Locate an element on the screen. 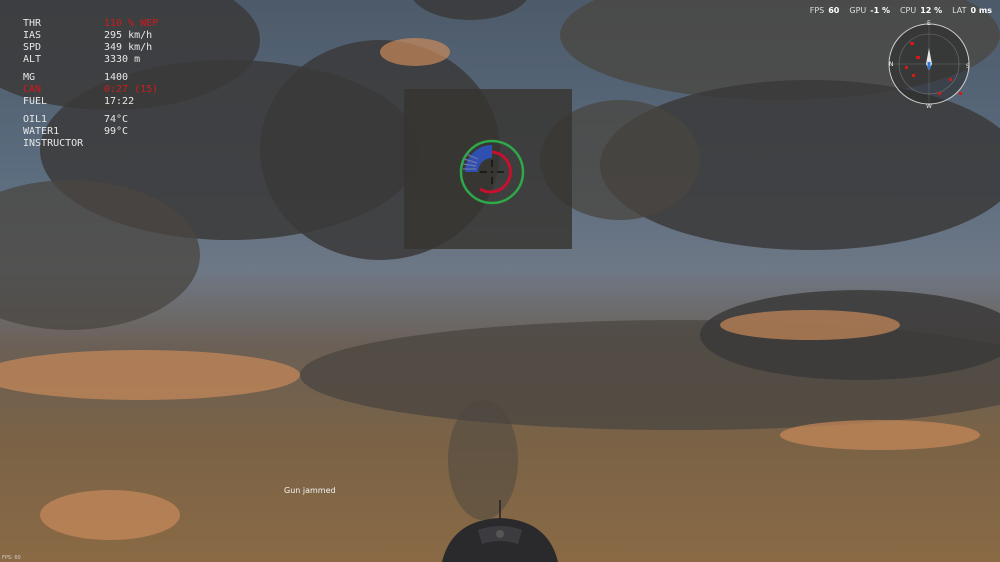 This screenshot has width=1000, height=562. oil-label: OIL1 is located at coordinates (35, 119).